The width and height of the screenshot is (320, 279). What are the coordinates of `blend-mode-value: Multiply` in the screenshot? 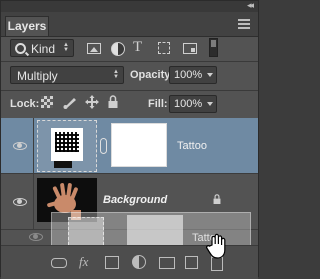 It's located at (37, 76).